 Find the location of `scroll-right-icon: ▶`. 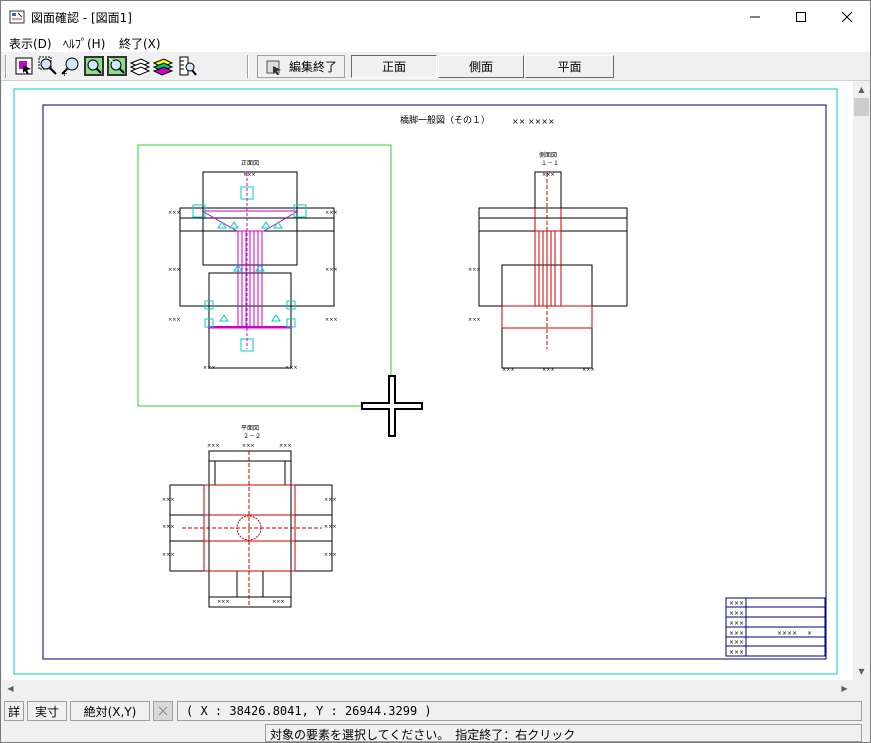

scroll-right-icon: ▶ is located at coordinates (844, 688).